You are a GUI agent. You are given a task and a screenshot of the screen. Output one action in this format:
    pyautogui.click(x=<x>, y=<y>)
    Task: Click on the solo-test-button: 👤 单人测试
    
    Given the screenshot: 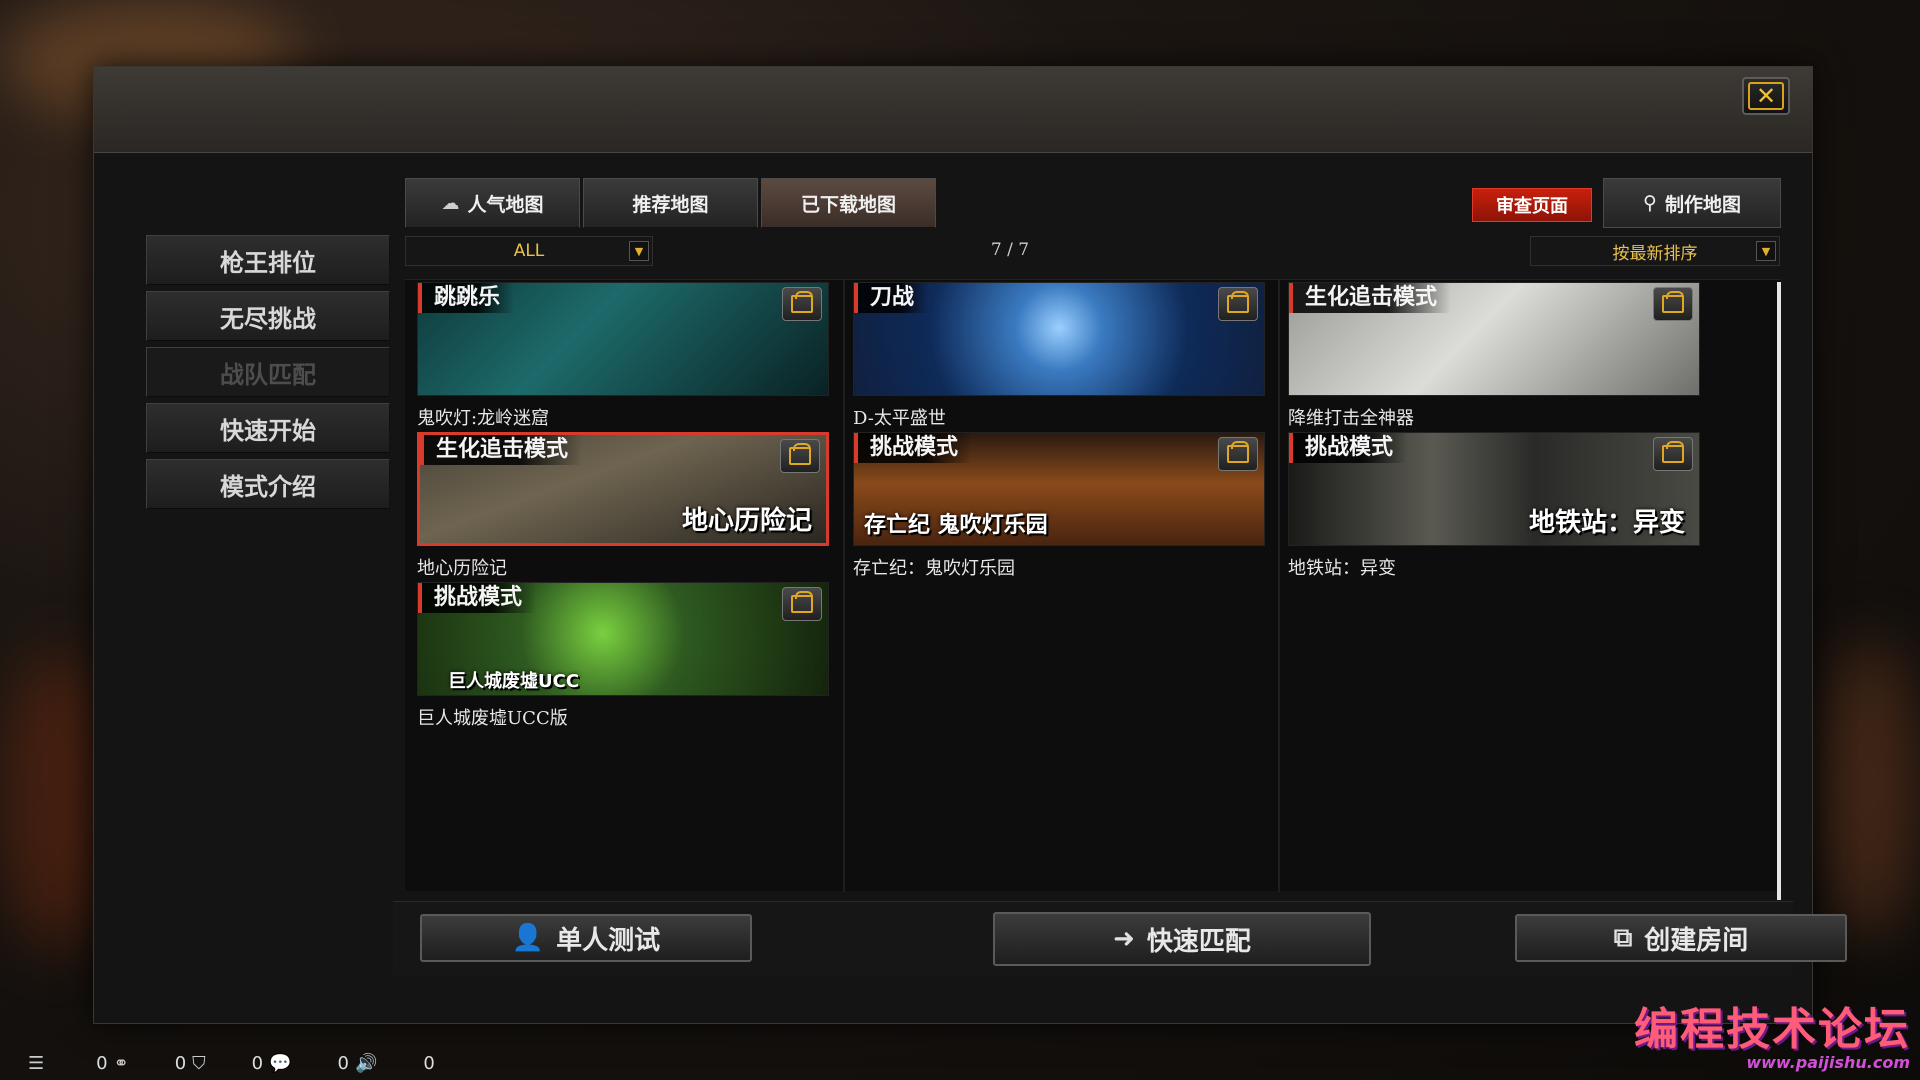 What is the action you would take?
    pyautogui.click(x=586, y=938)
    